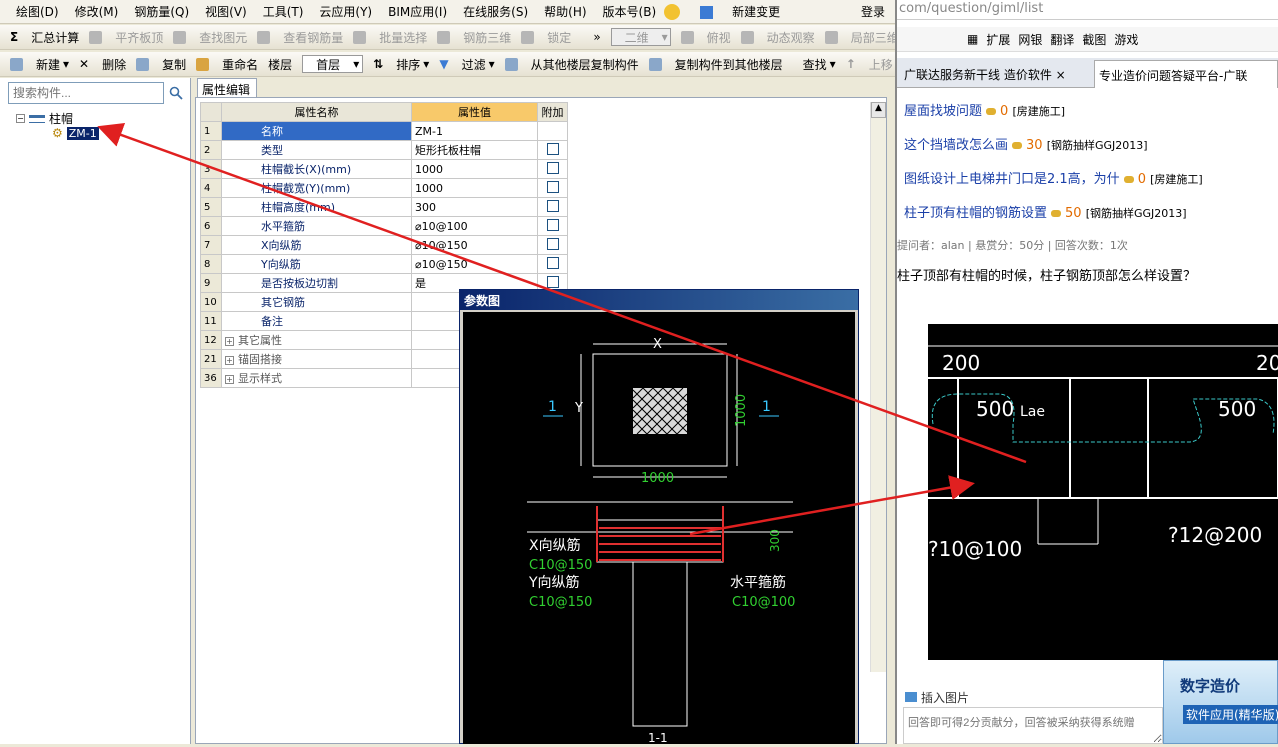 The height and width of the screenshot is (747, 1278). I want to click on question-item-2: 这个挡墙改怎么画 30 [钢筋抽样GGJ2013], so click(1026, 143).